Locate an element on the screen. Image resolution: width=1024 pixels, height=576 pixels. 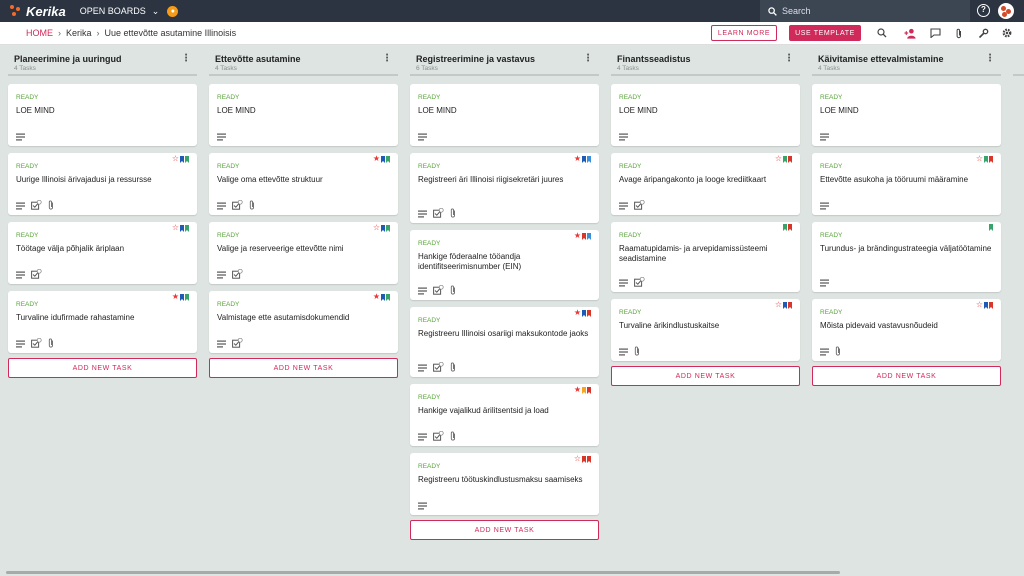
task-title: Valige oma ettevõtte struktuur is located at coordinates (270, 179).